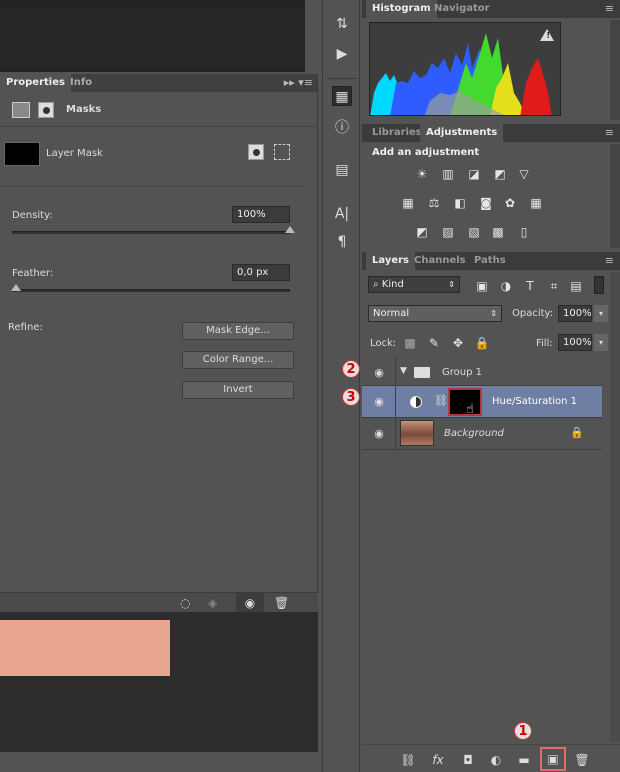 The height and width of the screenshot is (772, 620). What do you see at coordinates (496, 760) in the screenshot?
I see `new-adjustment-icon: ◐` at bounding box center [496, 760].